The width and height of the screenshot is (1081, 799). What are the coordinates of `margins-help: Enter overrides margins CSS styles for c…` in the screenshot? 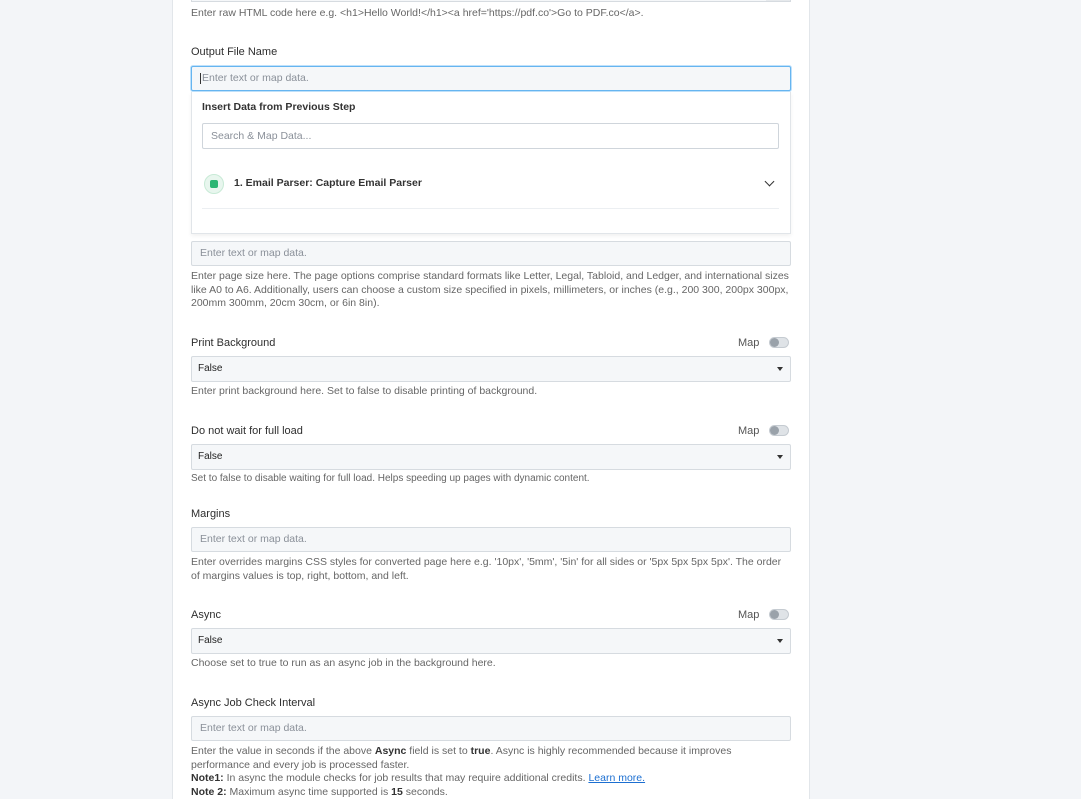 It's located at (486, 569).